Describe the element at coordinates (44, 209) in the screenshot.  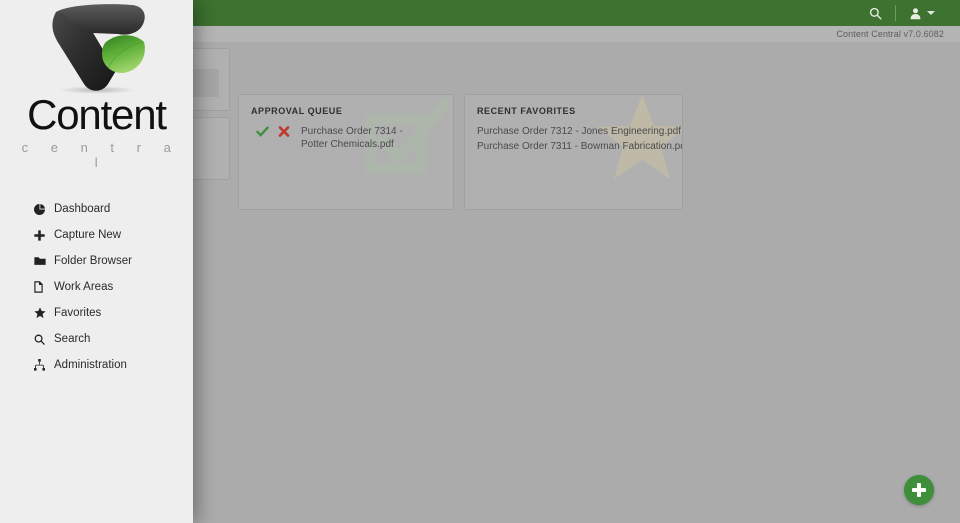
I see `pie-chart-icon` at that location.